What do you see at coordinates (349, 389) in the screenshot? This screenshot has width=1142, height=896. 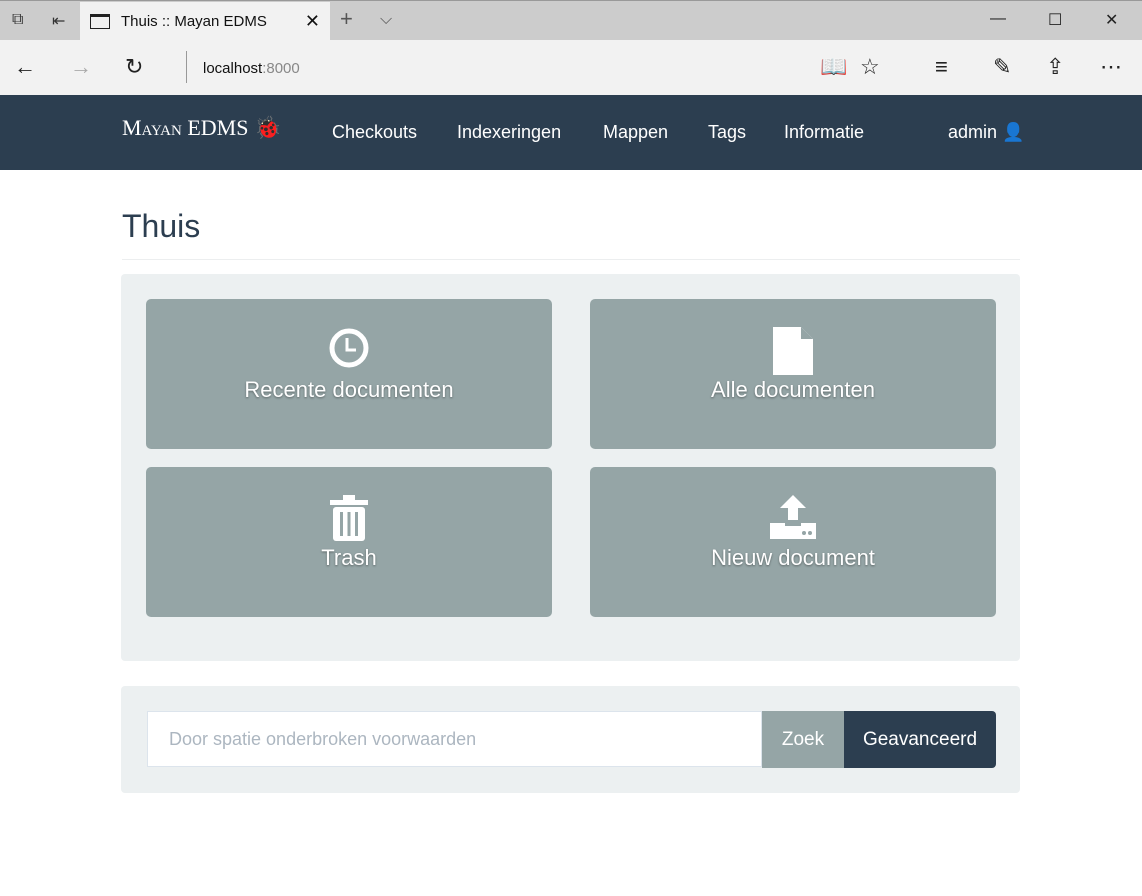 I see `tile-label: Recente documenten` at bounding box center [349, 389].